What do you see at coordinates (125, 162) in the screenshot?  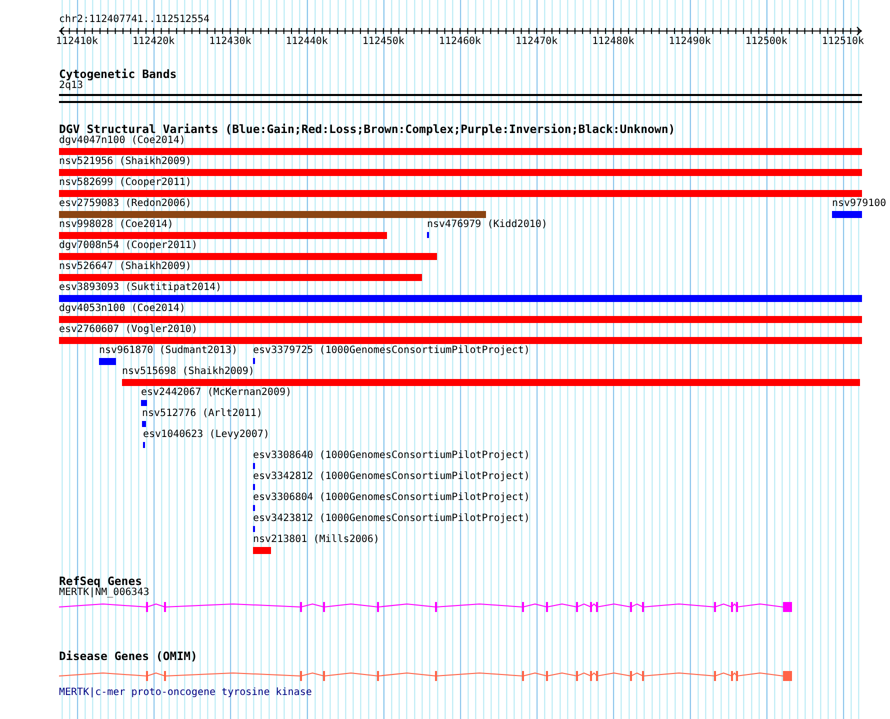 I see `variant-label: nsv521956 (Shaikh2009)` at bounding box center [125, 162].